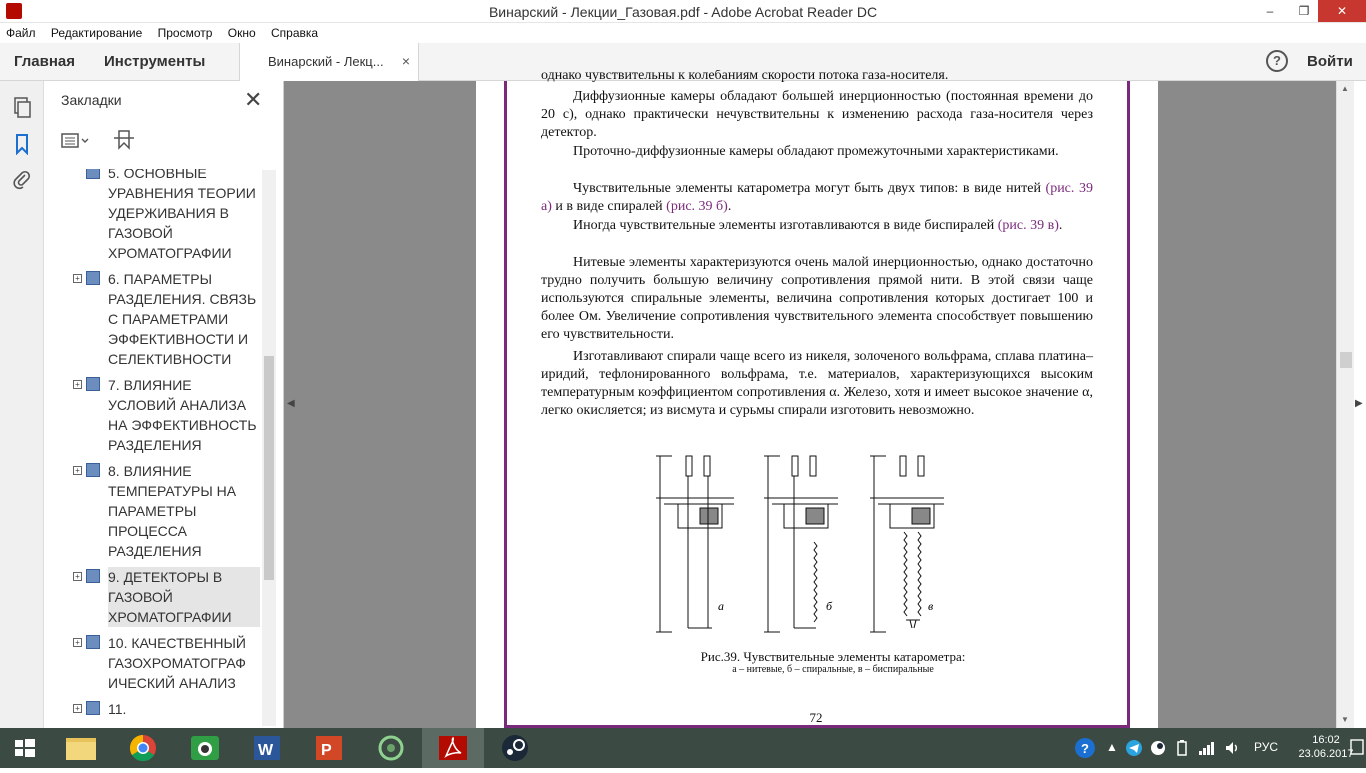 This screenshot has height=773, width=1366. Describe the element at coordinates (1232, 749) in the screenshot. I see `volume-icon` at that location.